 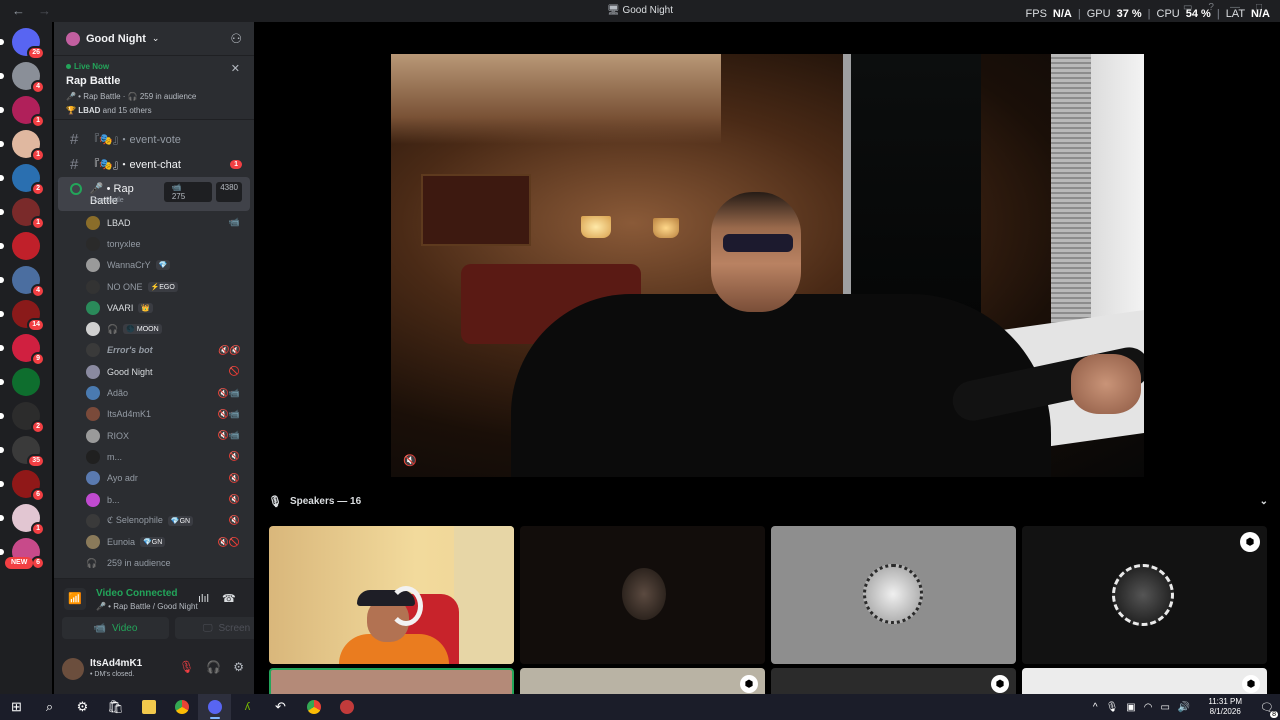 I want to click on member-tag: 🌑 MOON, so click(x=142, y=329).